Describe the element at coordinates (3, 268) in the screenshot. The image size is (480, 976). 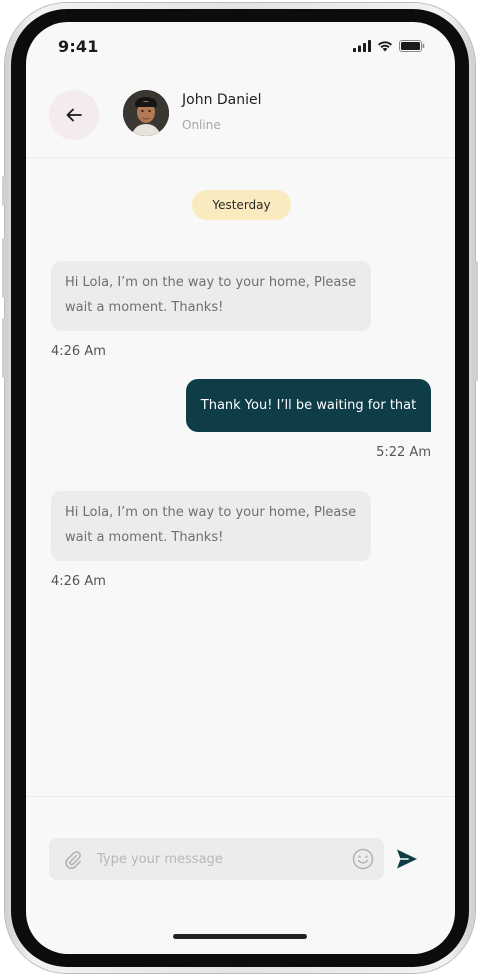
I see `side-button-volume-up` at that location.